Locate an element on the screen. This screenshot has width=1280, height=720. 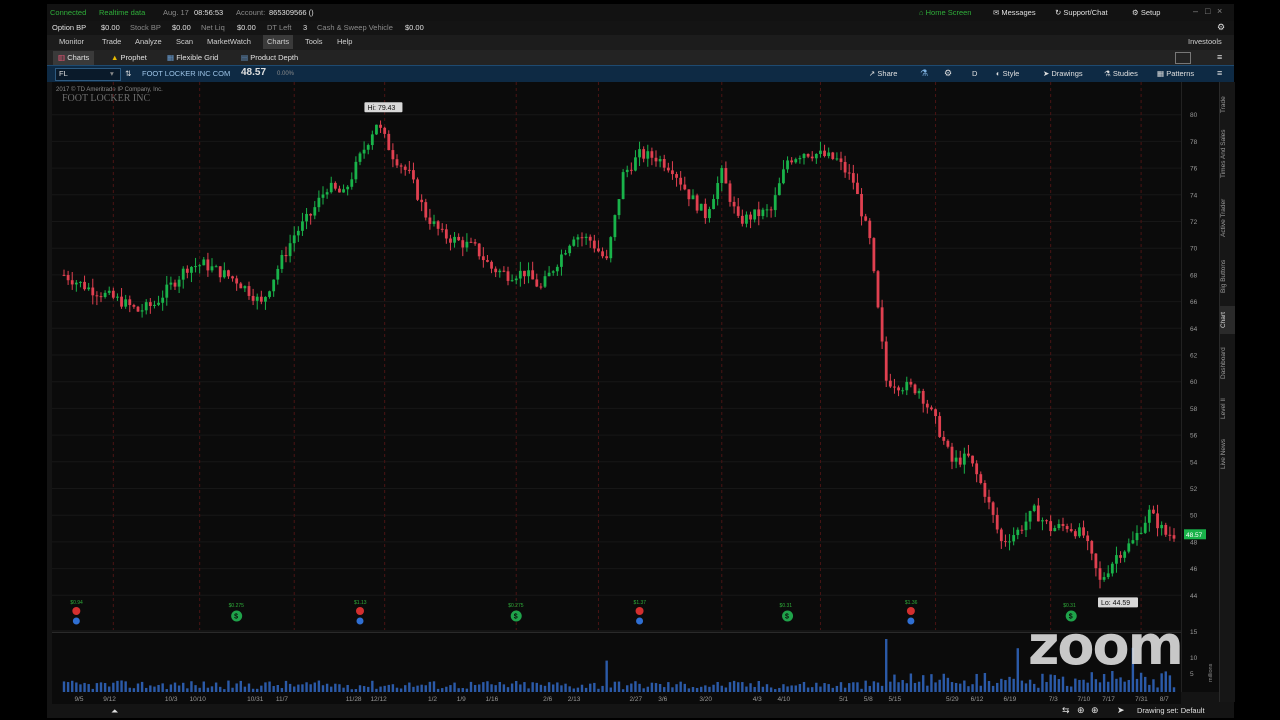
menu-help: Help is located at coordinates (344, 42).